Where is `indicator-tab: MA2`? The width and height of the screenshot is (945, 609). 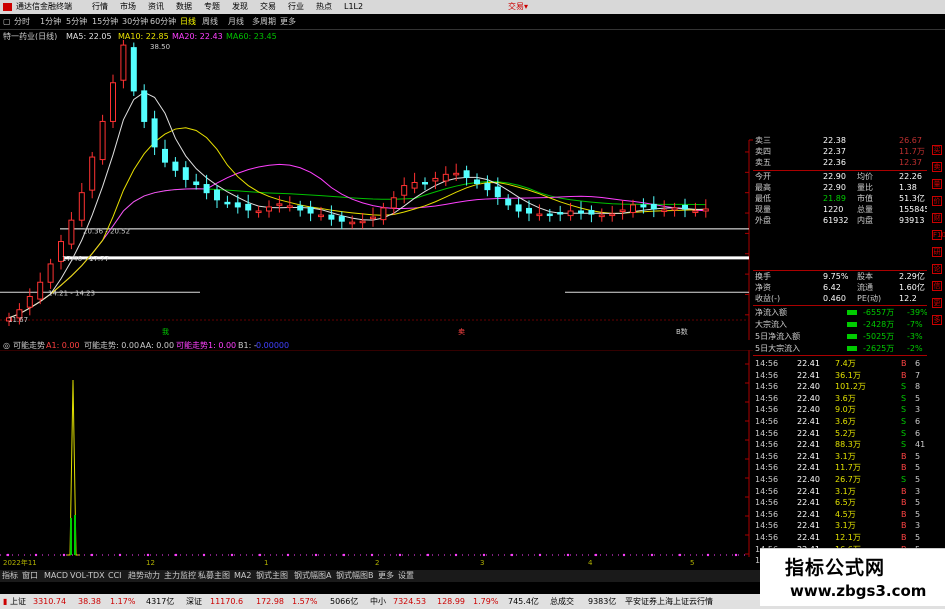
indicator-tab: MA2 is located at coordinates (242, 576).